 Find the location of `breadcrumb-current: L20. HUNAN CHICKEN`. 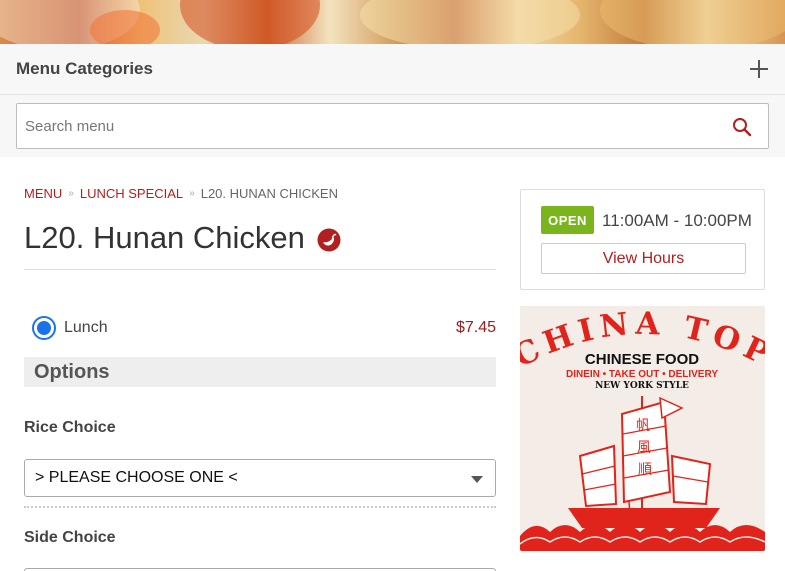

breadcrumb-current: L20. HUNAN CHICKEN is located at coordinates (269, 193).